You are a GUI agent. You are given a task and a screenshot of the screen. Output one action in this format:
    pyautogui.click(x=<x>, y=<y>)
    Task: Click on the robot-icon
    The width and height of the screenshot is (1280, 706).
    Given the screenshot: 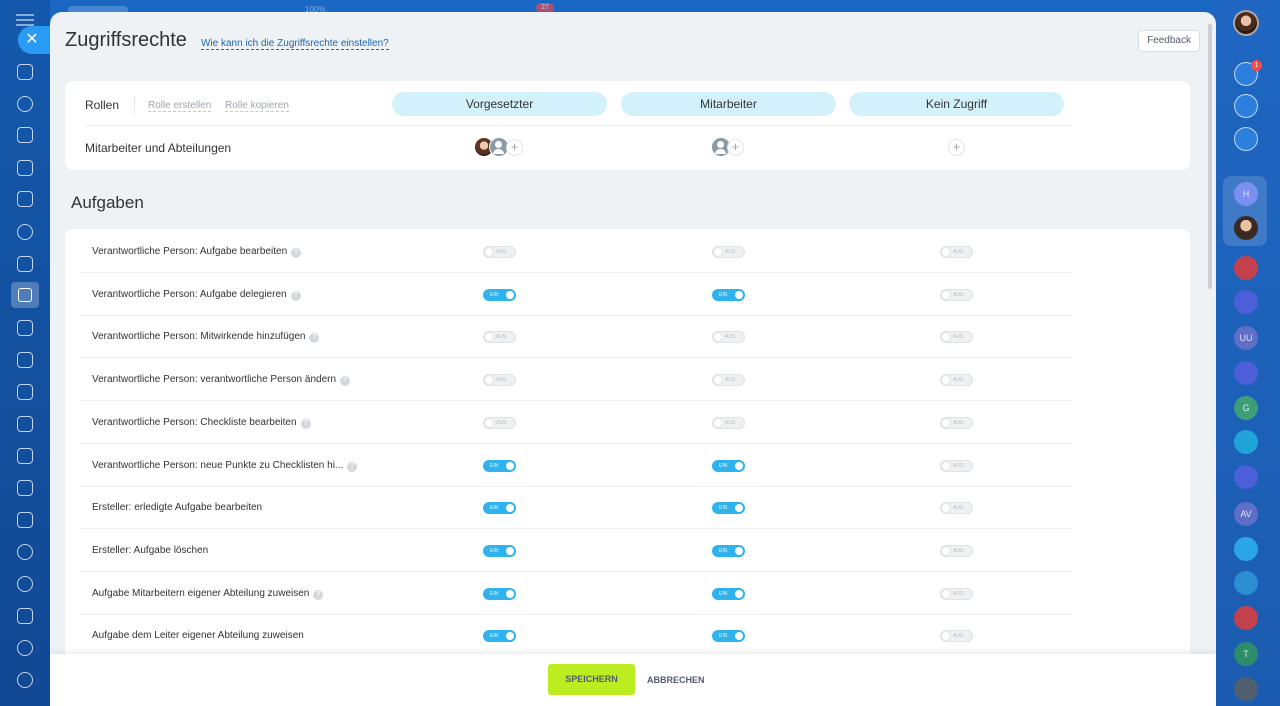 What is the action you would take?
    pyautogui.click(x=25, y=552)
    